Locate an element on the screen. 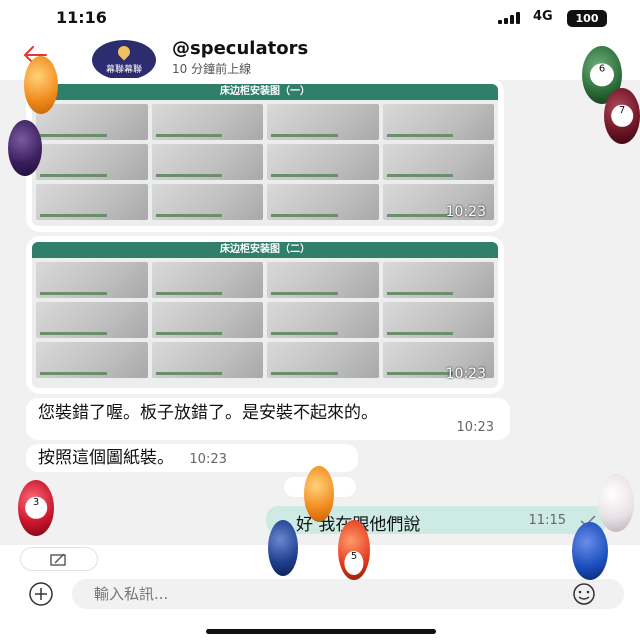 The height and width of the screenshot is (640, 640). chat-name: @speculators is located at coordinates (240, 48).